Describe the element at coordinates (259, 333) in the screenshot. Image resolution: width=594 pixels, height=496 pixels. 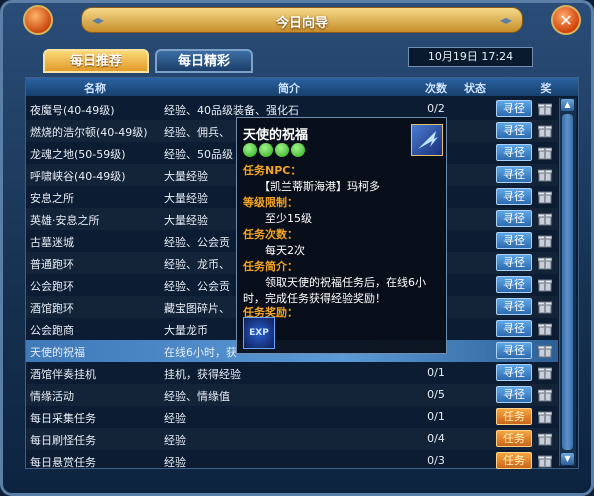
I see `exp-reward-icon: EXP` at that location.